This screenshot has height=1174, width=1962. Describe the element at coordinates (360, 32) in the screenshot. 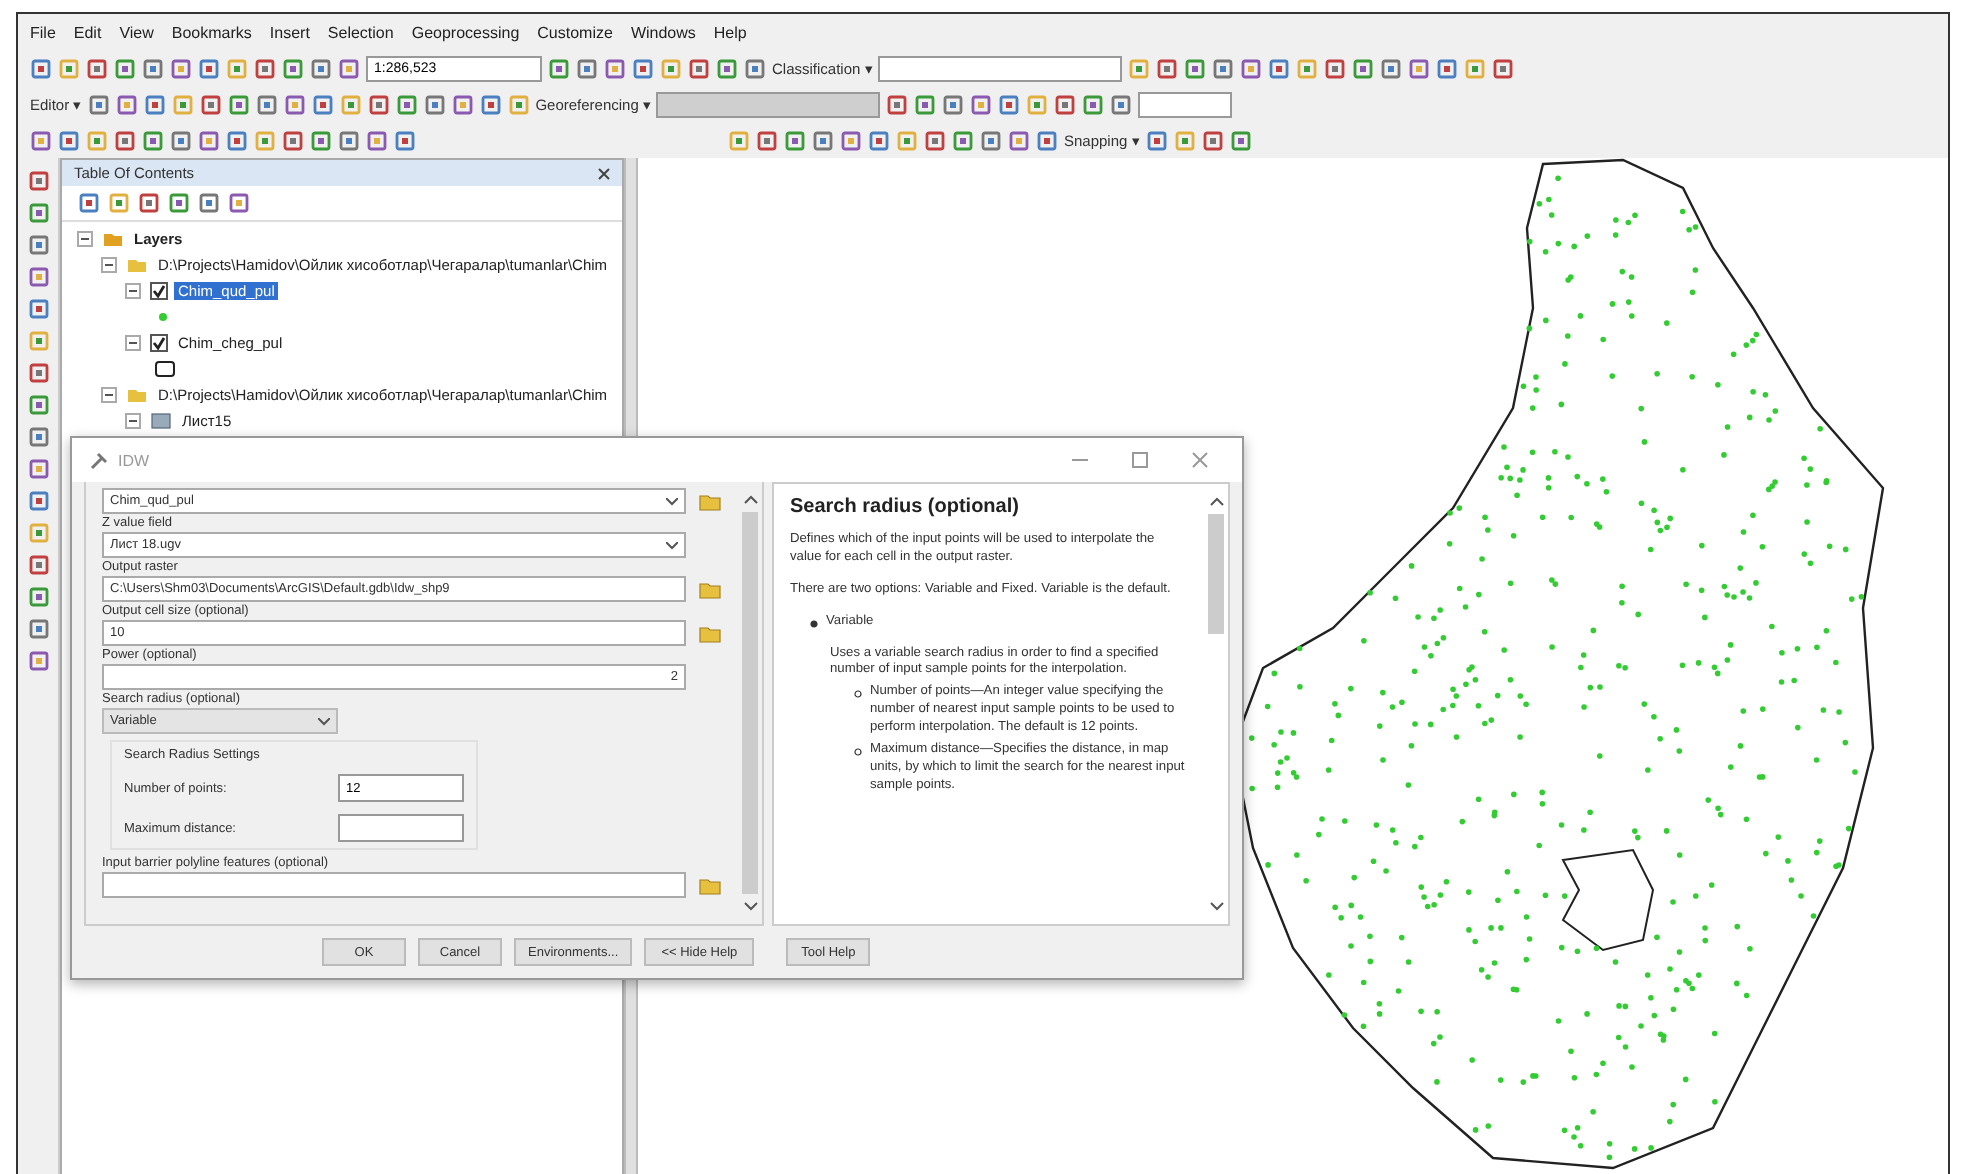

I see `menu-item: Selection` at that location.